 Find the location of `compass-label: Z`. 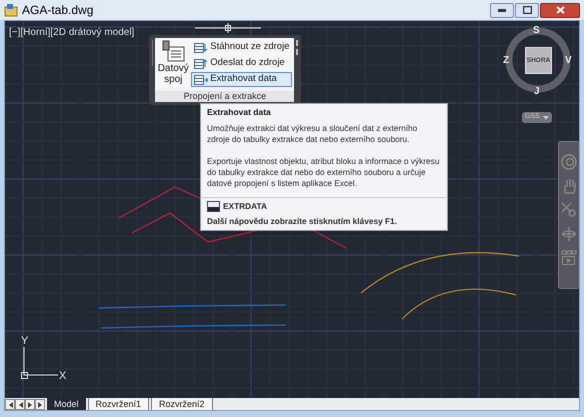

compass-label: Z is located at coordinates (506, 60).